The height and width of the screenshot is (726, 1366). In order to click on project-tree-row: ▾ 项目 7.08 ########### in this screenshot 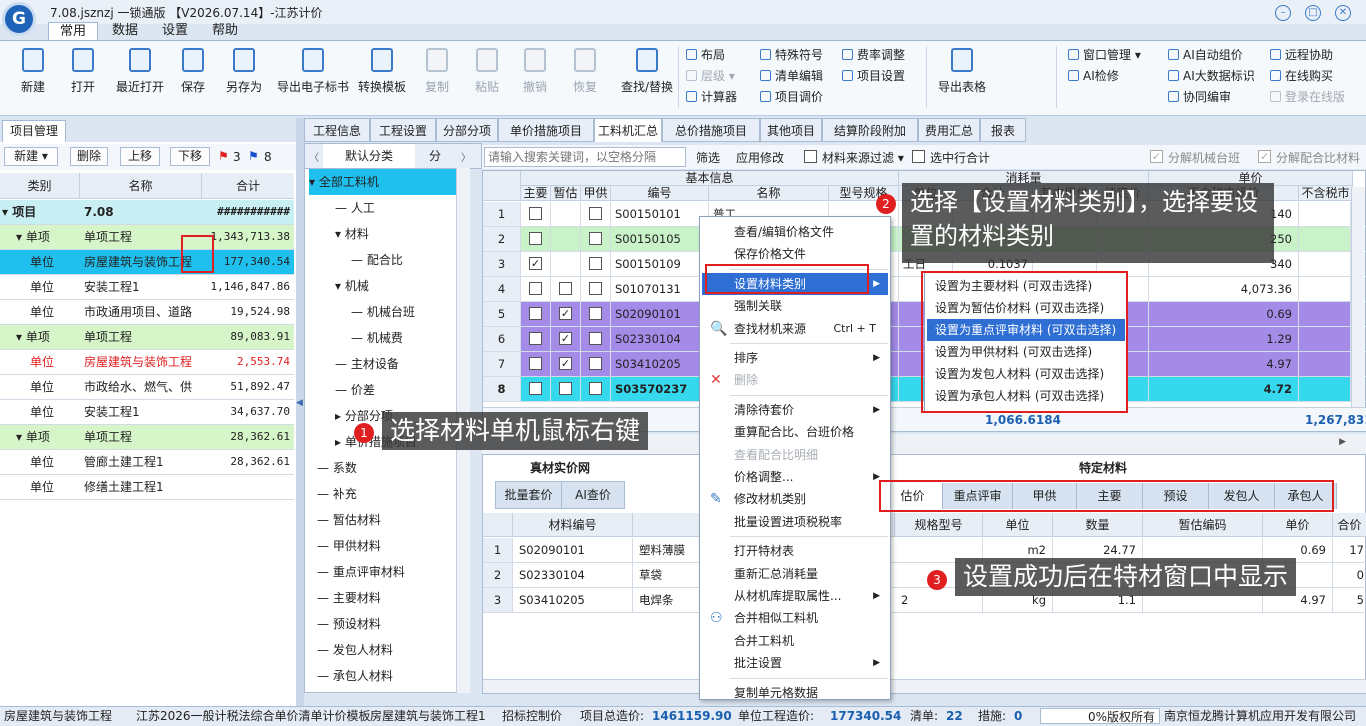, I will do `click(147, 212)`.